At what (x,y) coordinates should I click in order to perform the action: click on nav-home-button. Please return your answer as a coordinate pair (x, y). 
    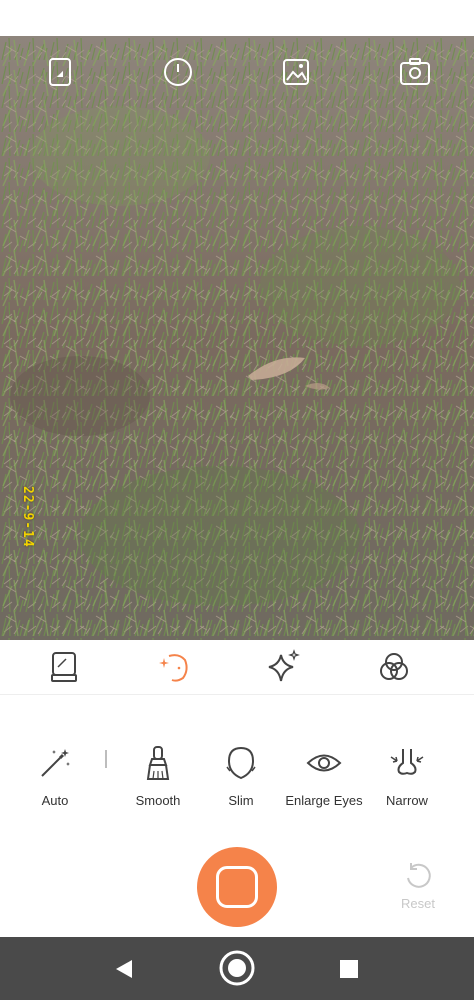
    Looking at the image, I should click on (237, 968).